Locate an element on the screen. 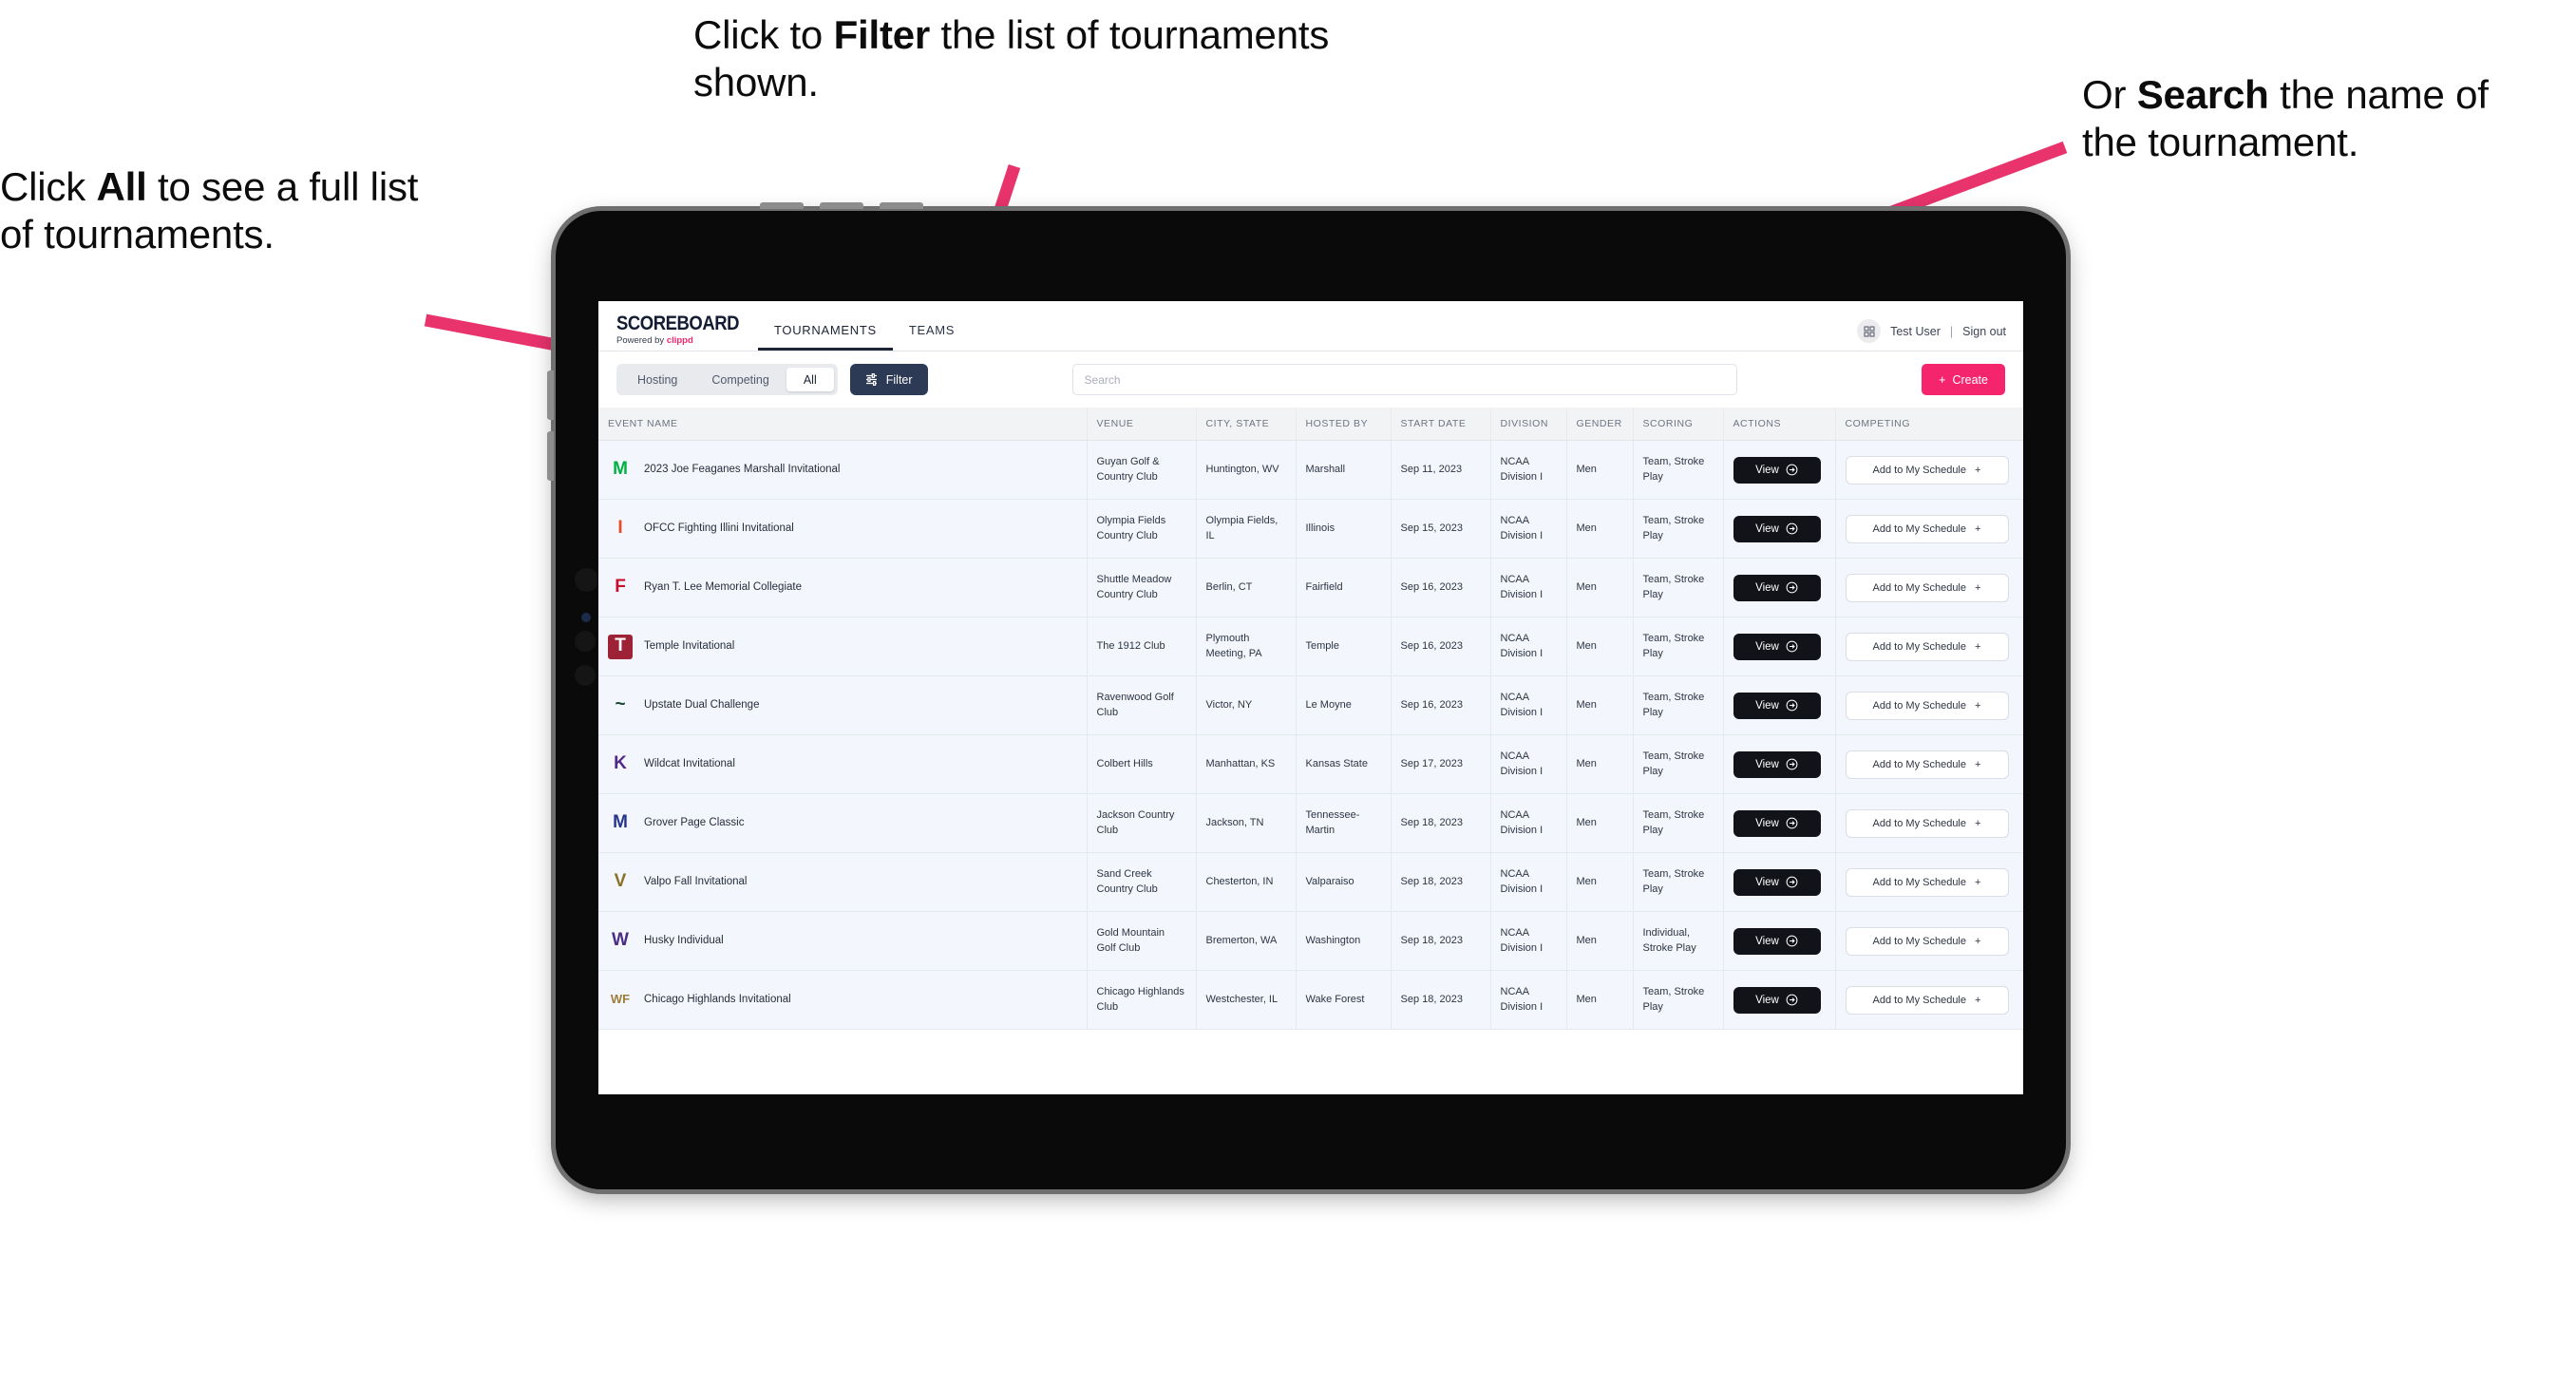 The height and width of the screenshot is (1386, 2576). nav-tab-teams: TEAMS is located at coordinates (932, 337).